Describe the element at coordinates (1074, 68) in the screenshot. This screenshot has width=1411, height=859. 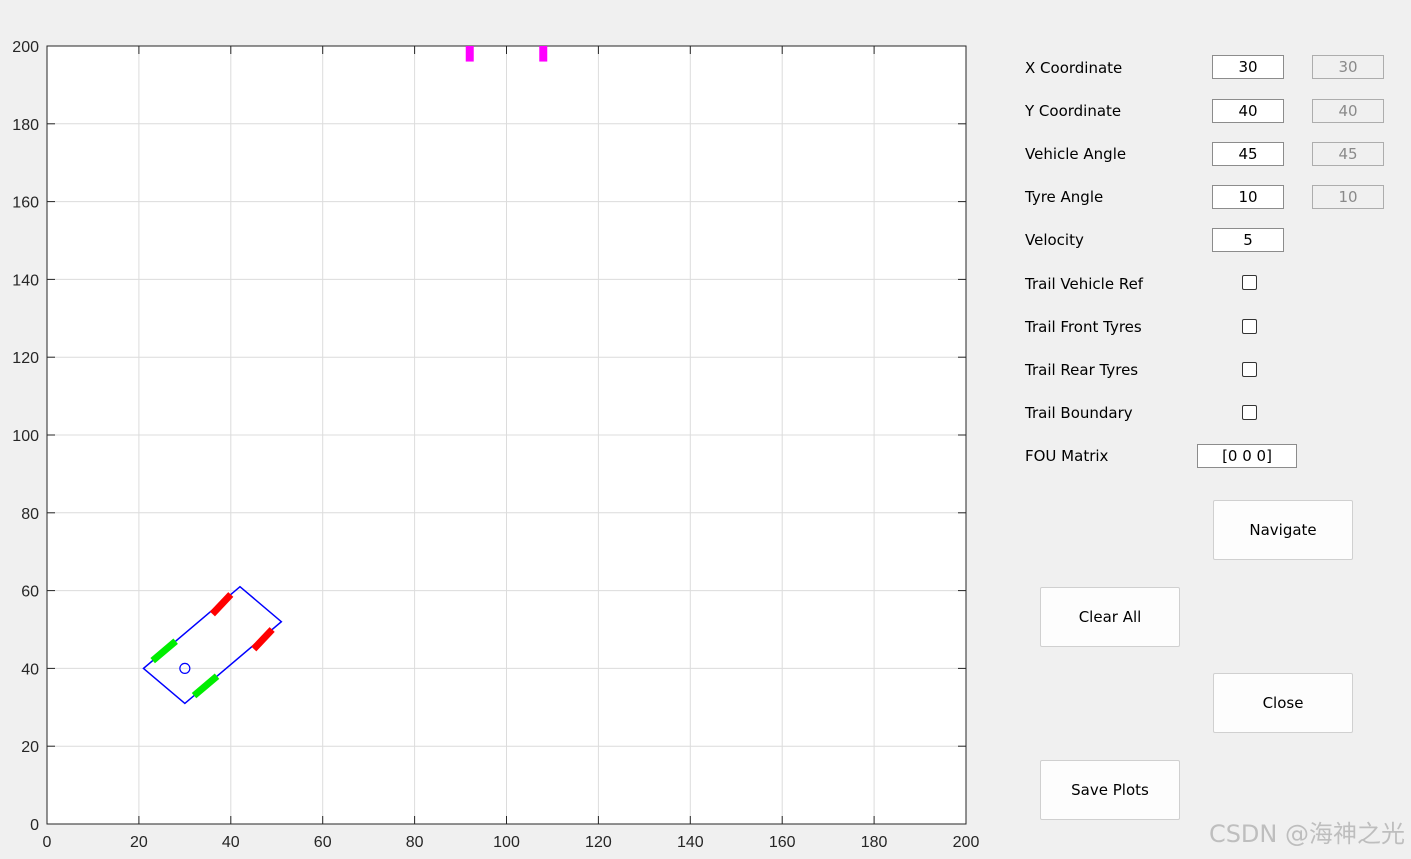
I see `x-coordinate-label: X Coordinate` at that location.